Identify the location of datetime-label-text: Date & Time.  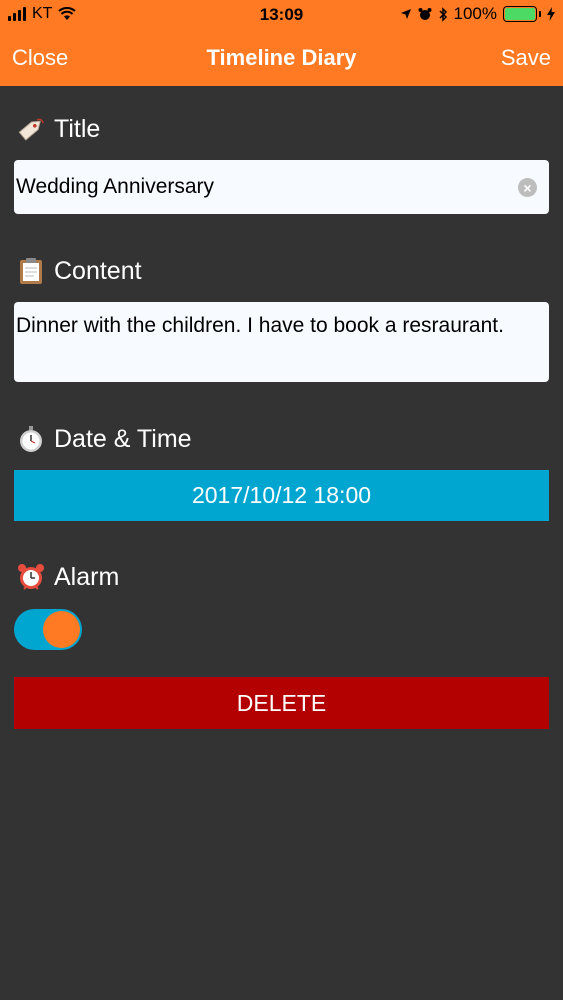
(123, 438).